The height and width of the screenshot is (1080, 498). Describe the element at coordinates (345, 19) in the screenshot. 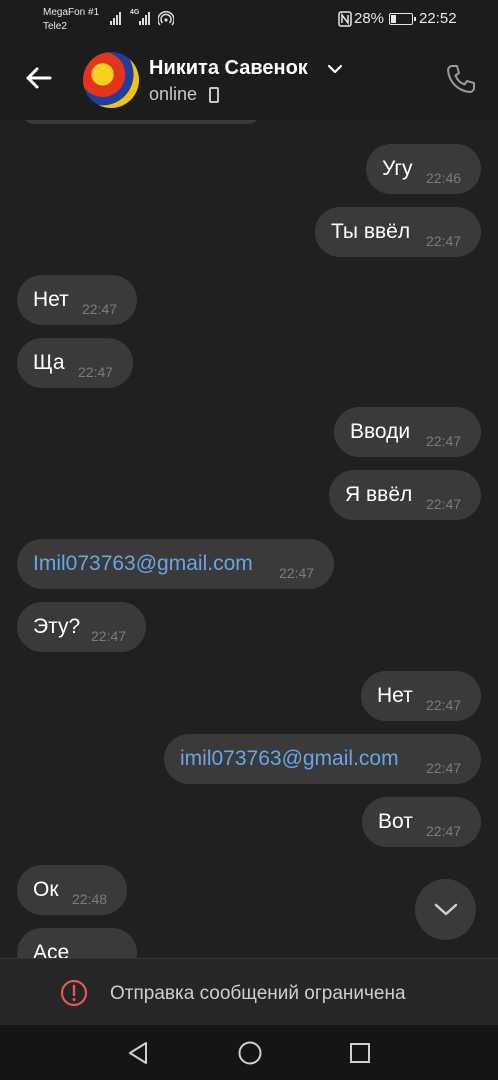

I see `nfc-icon` at that location.